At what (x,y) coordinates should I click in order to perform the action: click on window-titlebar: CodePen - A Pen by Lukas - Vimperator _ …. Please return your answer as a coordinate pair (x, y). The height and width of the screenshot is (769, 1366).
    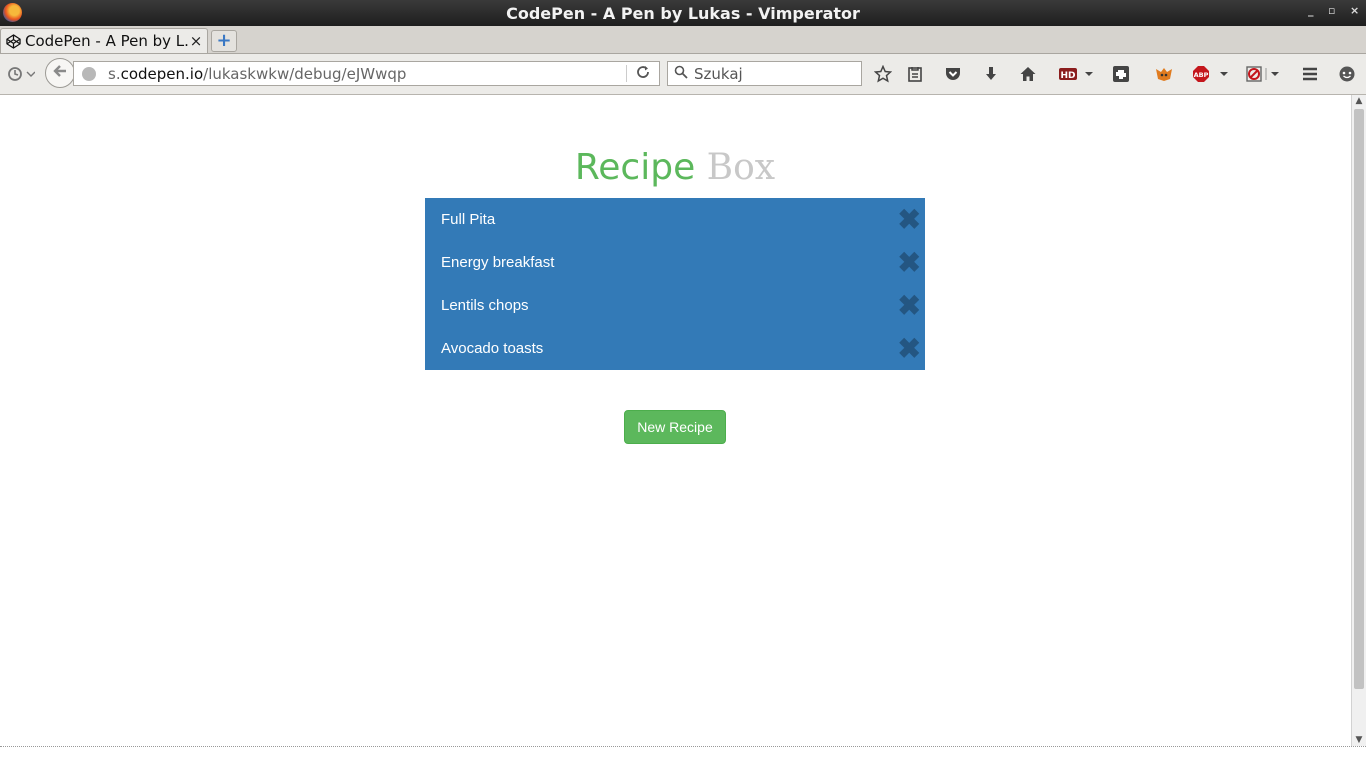
    Looking at the image, I should click on (683, 13).